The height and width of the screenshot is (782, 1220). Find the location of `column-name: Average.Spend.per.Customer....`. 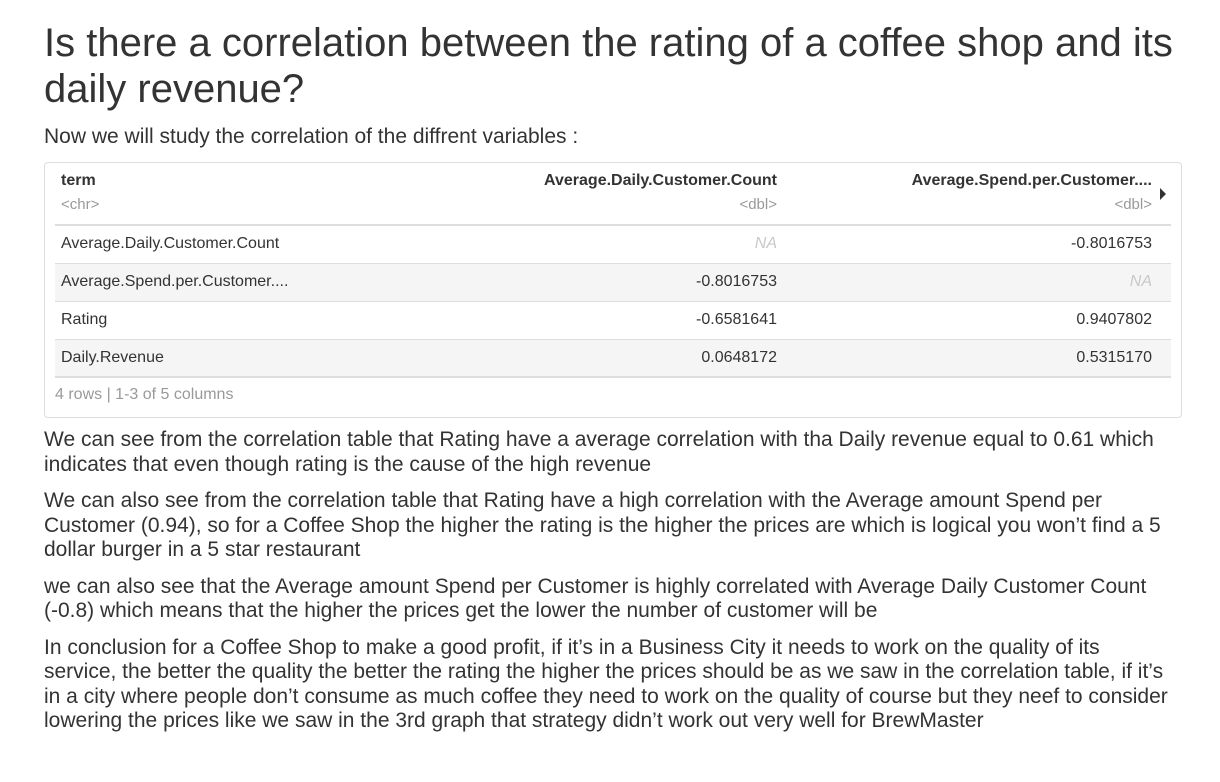

column-name: Average.Spend.per.Customer.... is located at coordinates (1031, 180).